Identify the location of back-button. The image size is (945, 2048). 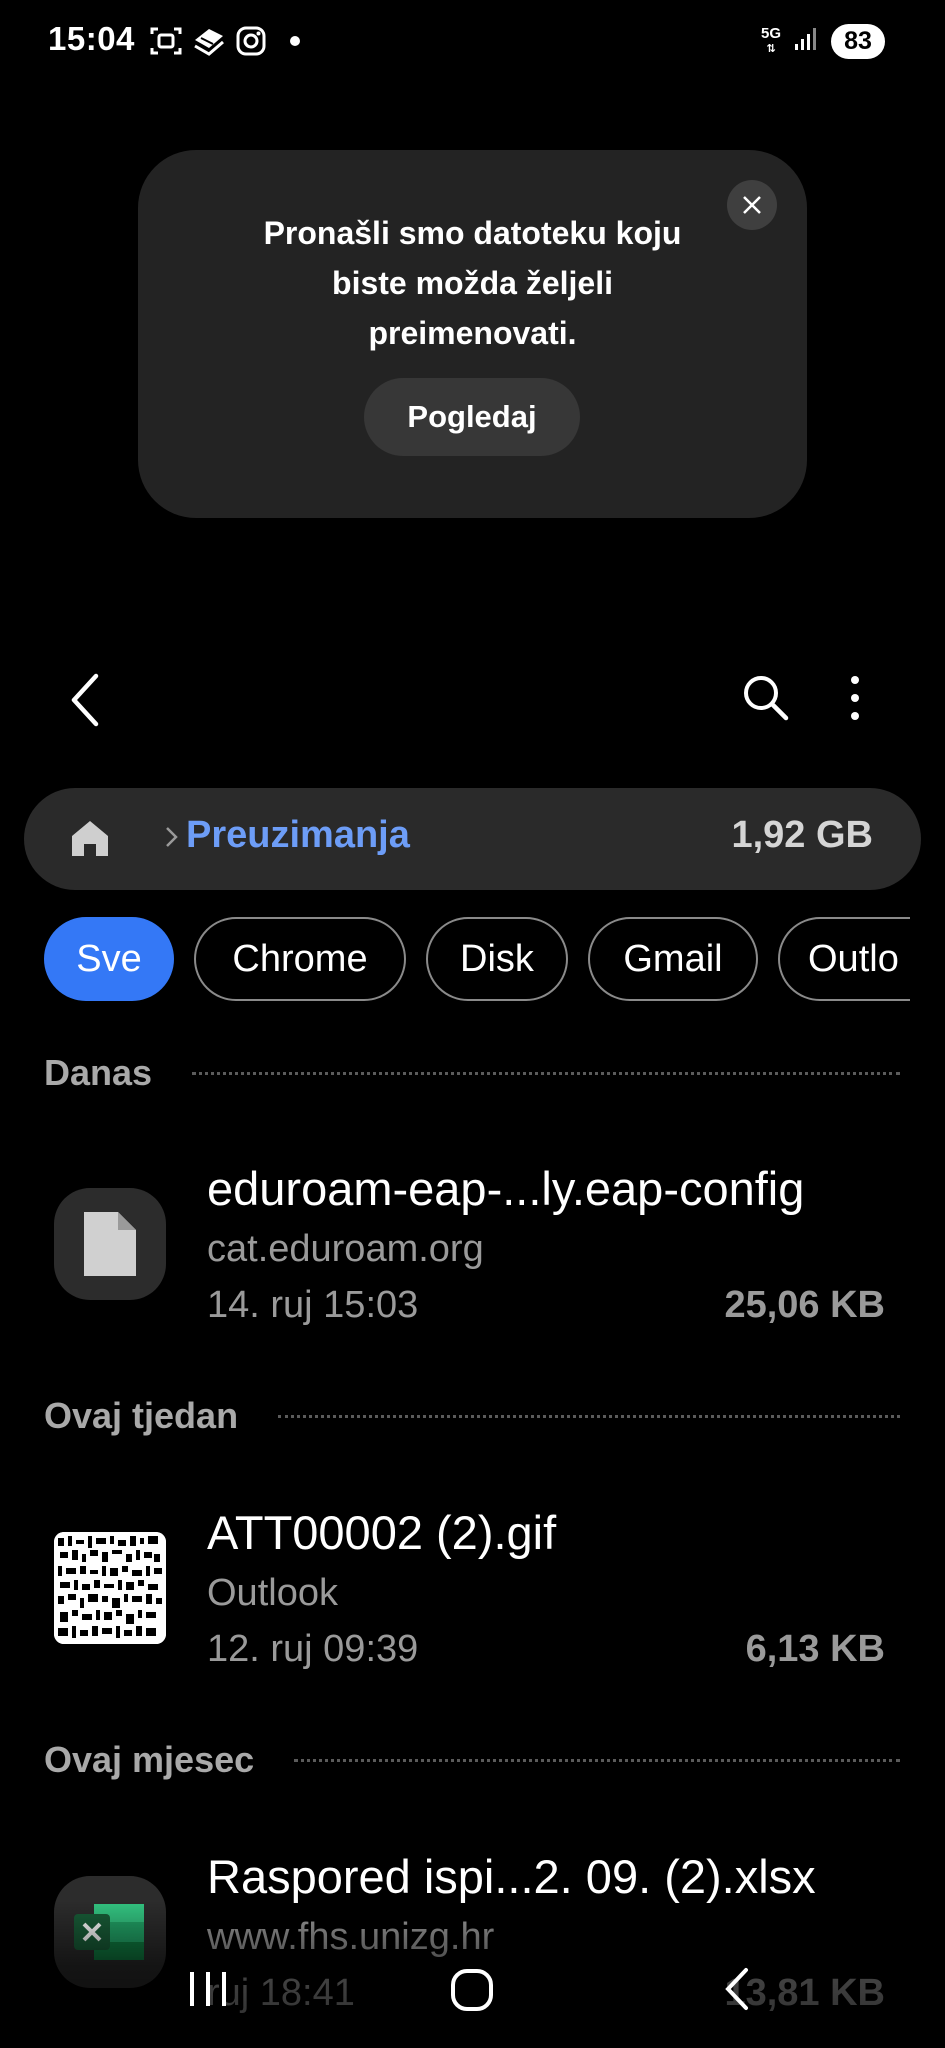
(88, 700).